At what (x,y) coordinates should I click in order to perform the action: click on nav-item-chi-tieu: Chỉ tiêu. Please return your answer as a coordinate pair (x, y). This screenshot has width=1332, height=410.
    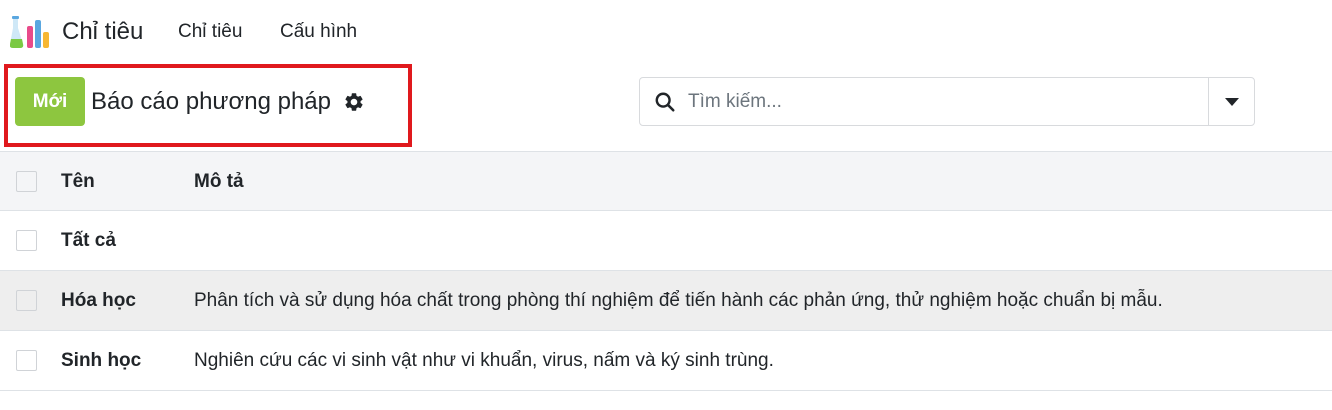
    Looking at the image, I should click on (210, 32).